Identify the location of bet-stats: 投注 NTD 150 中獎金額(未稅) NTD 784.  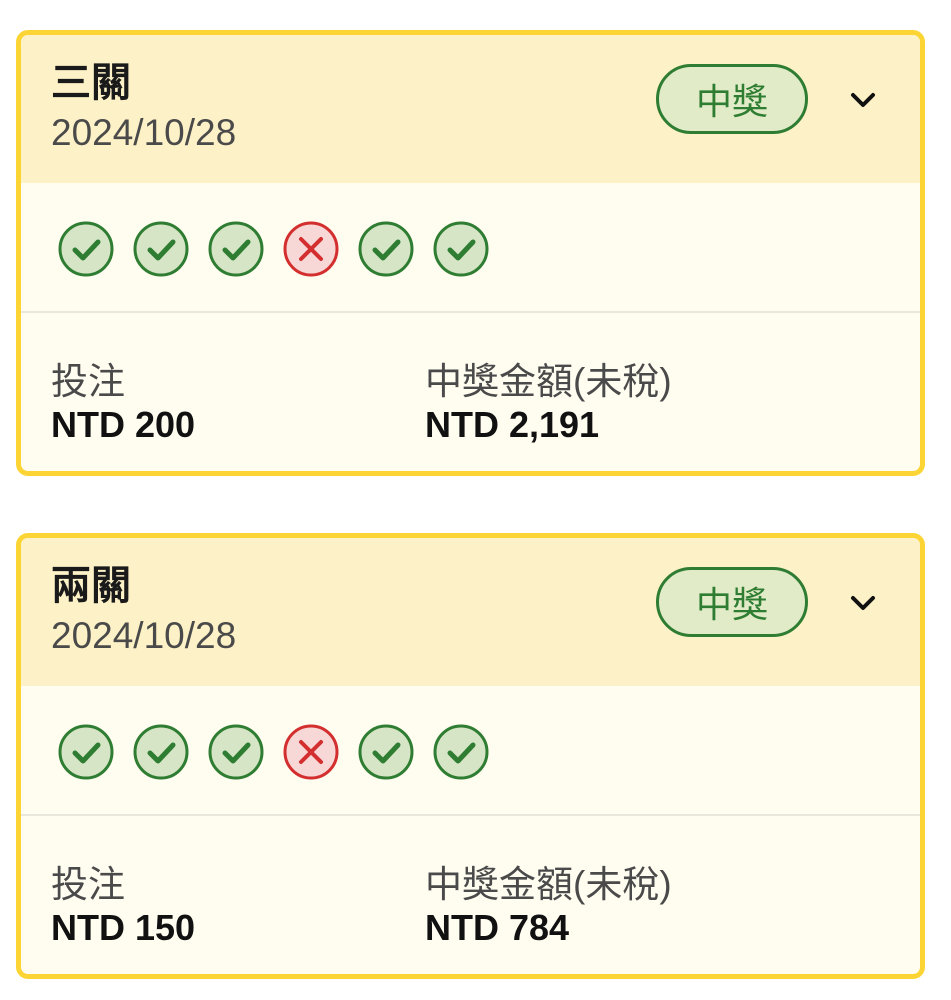
(470, 895).